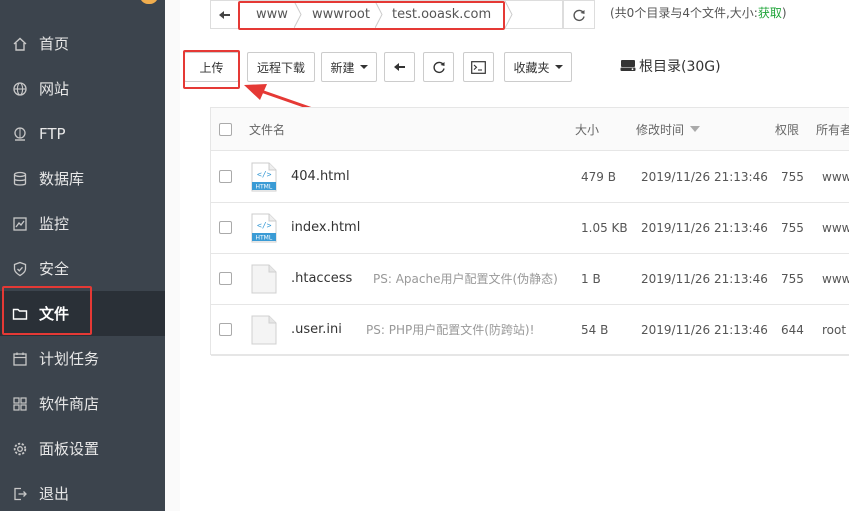 This screenshot has height=516, width=849. What do you see at coordinates (321, 278) in the screenshot?
I see `file-name: .htaccess` at bounding box center [321, 278].